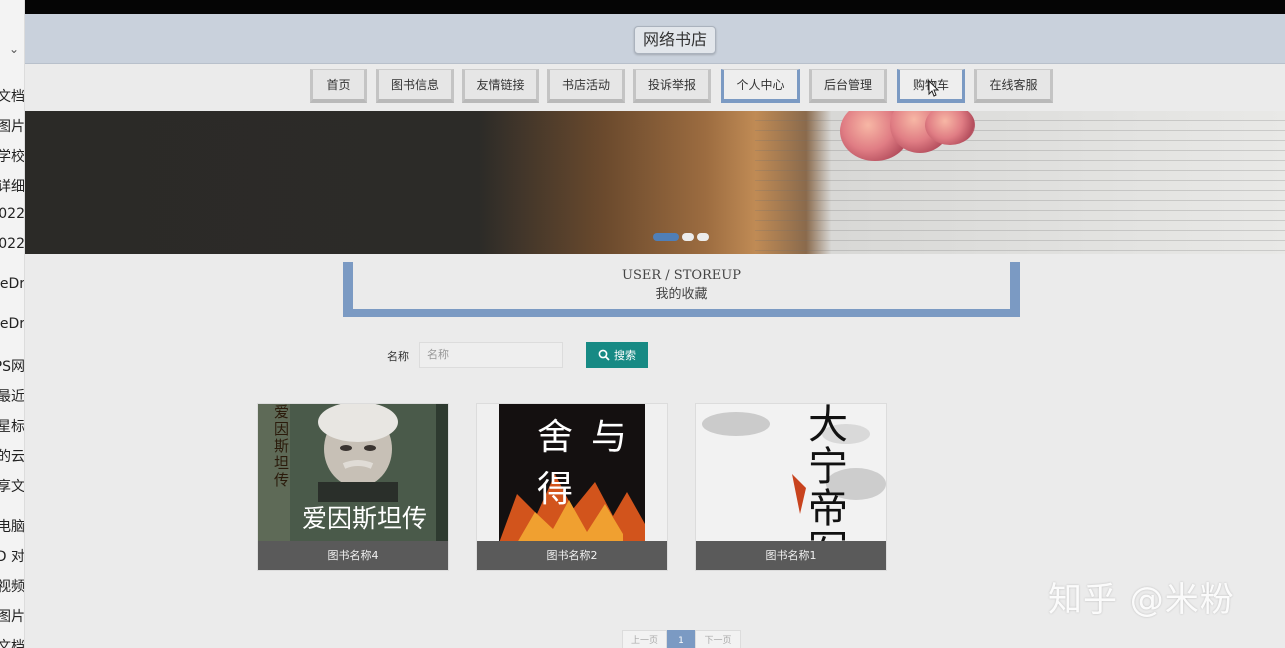 This screenshot has height=648, width=1285. Describe the element at coordinates (500, 86) in the screenshot. I see `nav-item-links: 友情链接` at that location.